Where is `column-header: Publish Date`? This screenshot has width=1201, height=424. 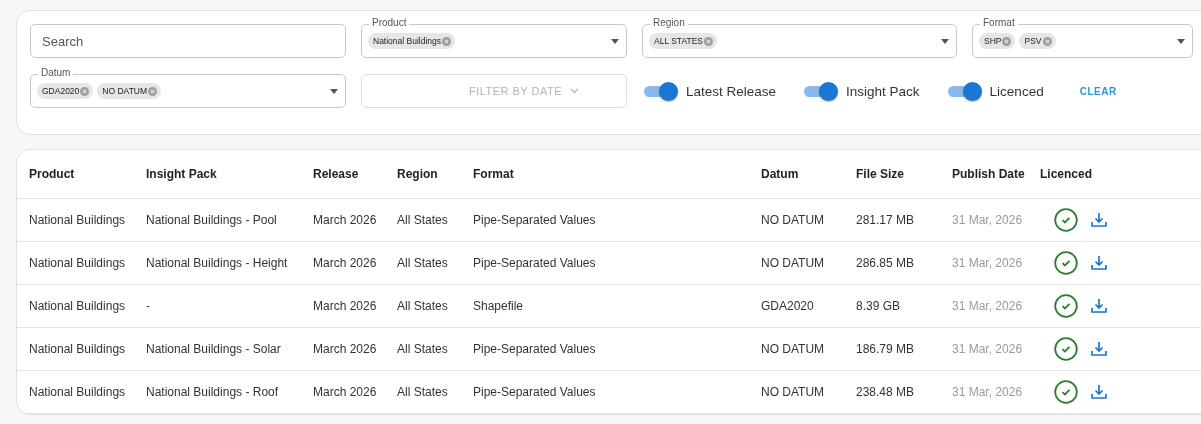
column-header: Publish Date is located at coordinates (984, 174).